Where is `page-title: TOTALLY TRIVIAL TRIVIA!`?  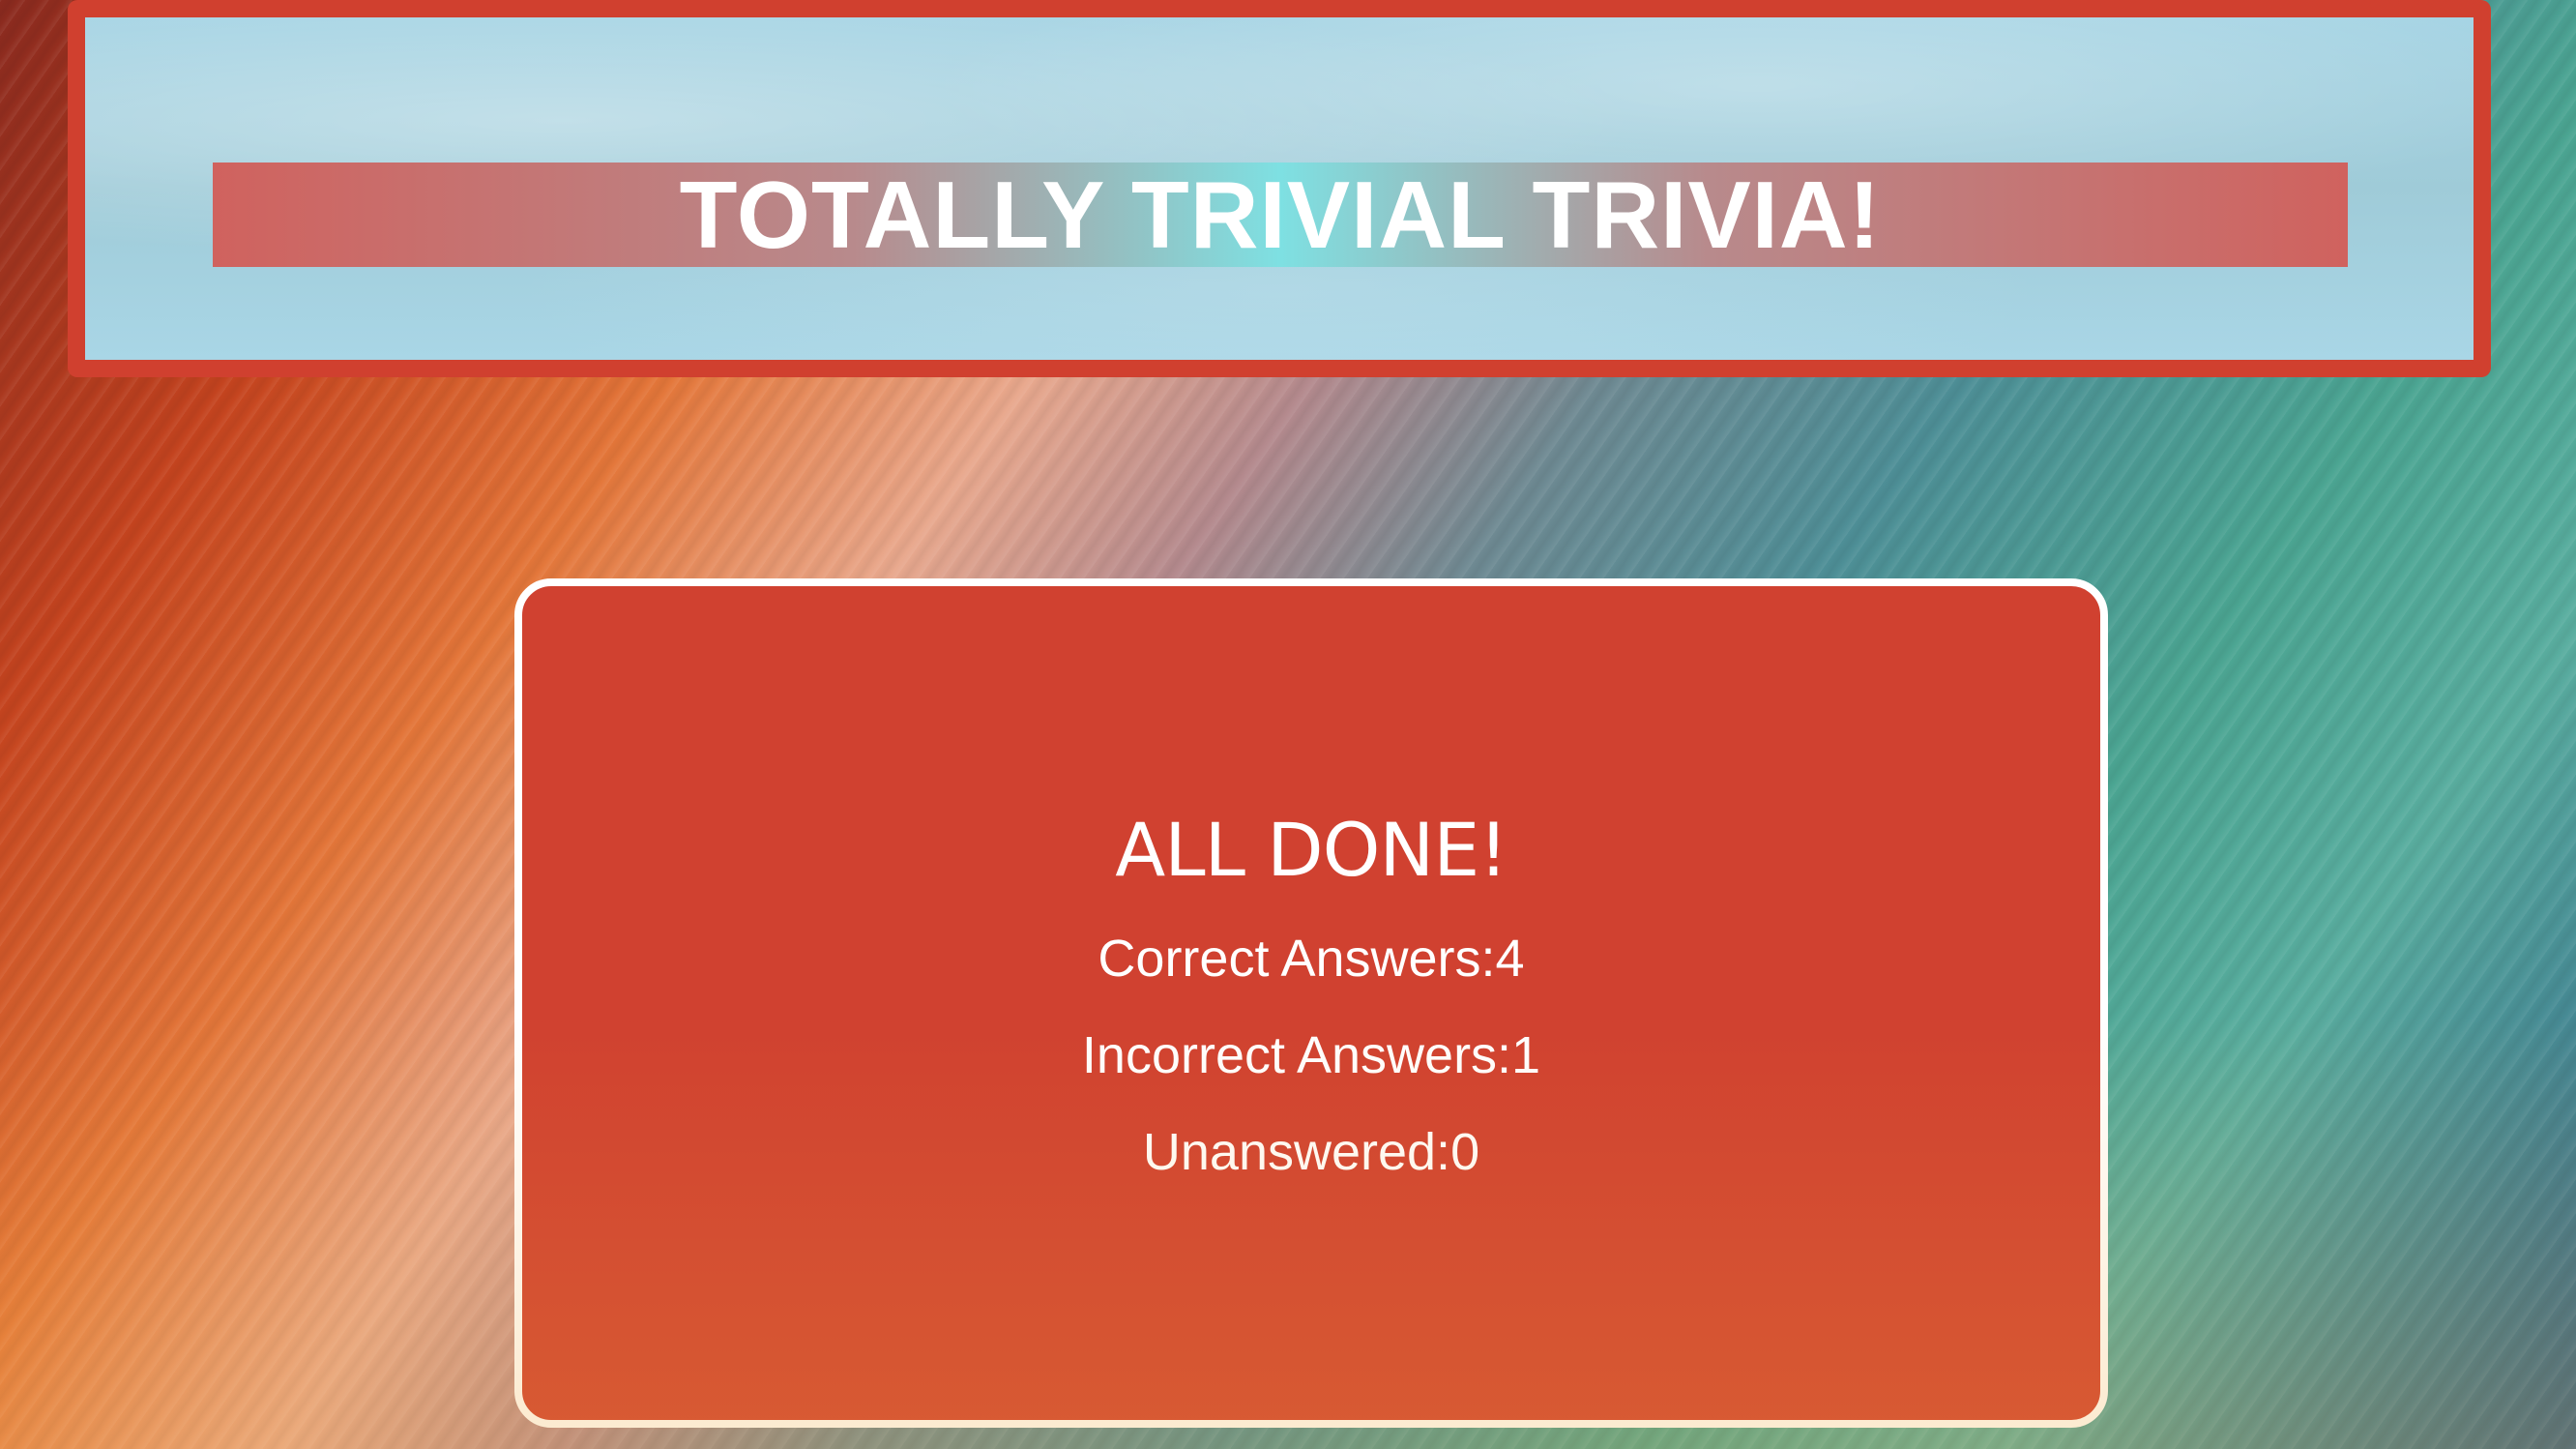 page-title: TOTALLY TRIVIAL TRIVIA! is located at coordinates (1280, 215).